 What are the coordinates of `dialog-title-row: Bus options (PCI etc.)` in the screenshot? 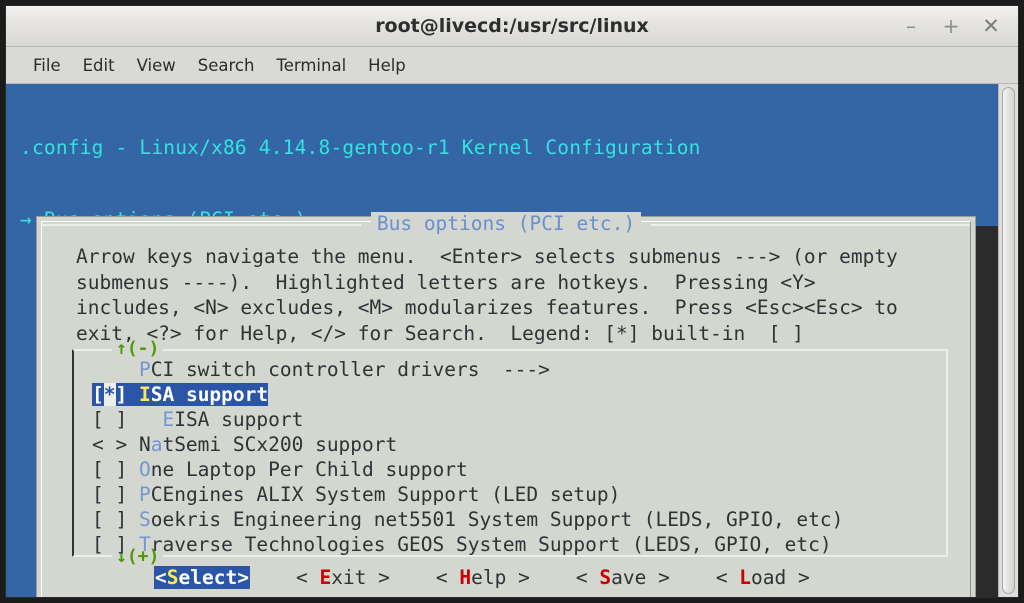 It's located at (506, 223).